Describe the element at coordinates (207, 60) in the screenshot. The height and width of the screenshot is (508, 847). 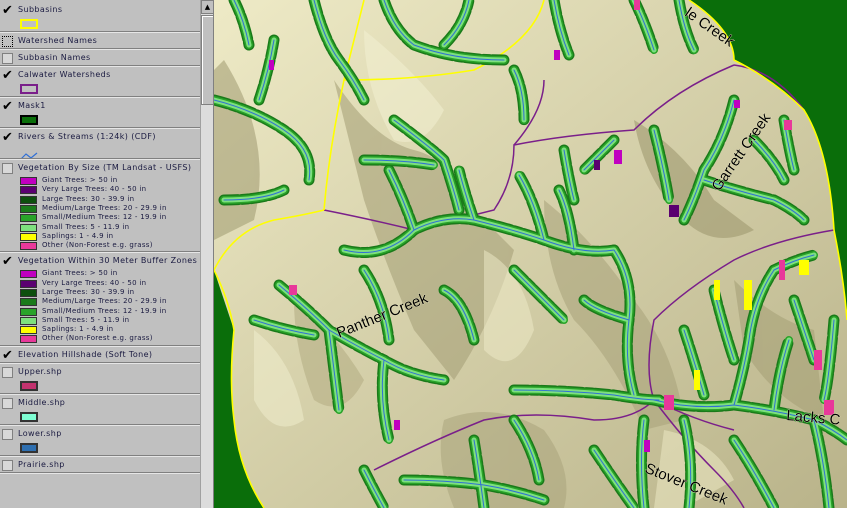
I see `scroll-thumb` at that location.